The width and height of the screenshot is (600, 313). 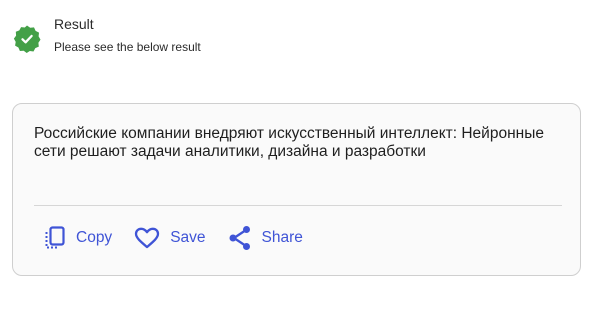 I want to click on copy-button: Copy, so click(x=78, y=238).